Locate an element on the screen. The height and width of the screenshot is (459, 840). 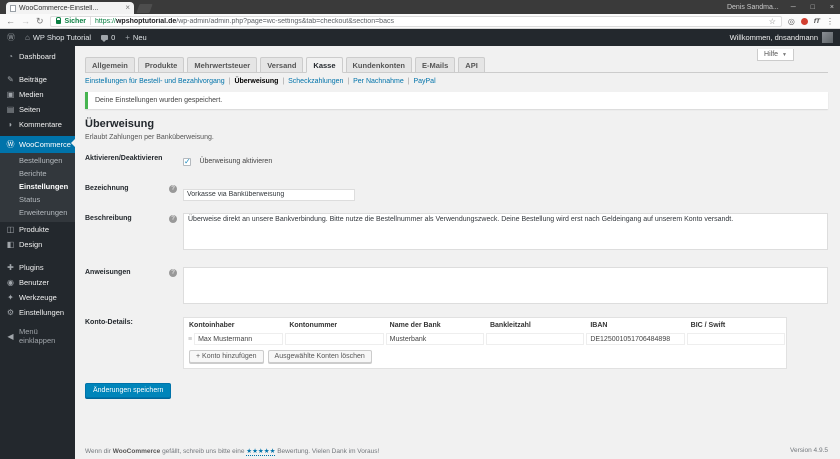
sidebar-item-users: ◉ Benutzer is located at coordinates (37, 282).